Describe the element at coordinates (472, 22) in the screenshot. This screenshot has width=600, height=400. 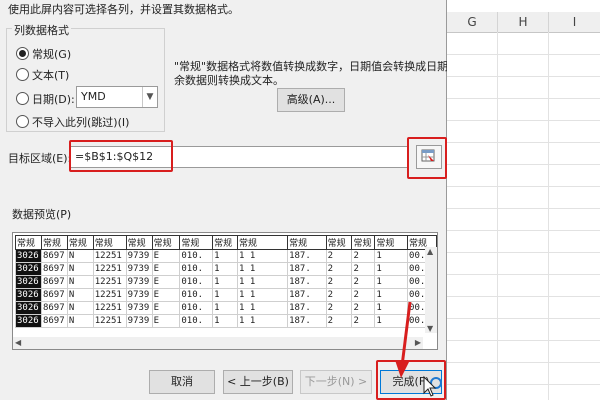
I see `column-header-g: G` at that location.